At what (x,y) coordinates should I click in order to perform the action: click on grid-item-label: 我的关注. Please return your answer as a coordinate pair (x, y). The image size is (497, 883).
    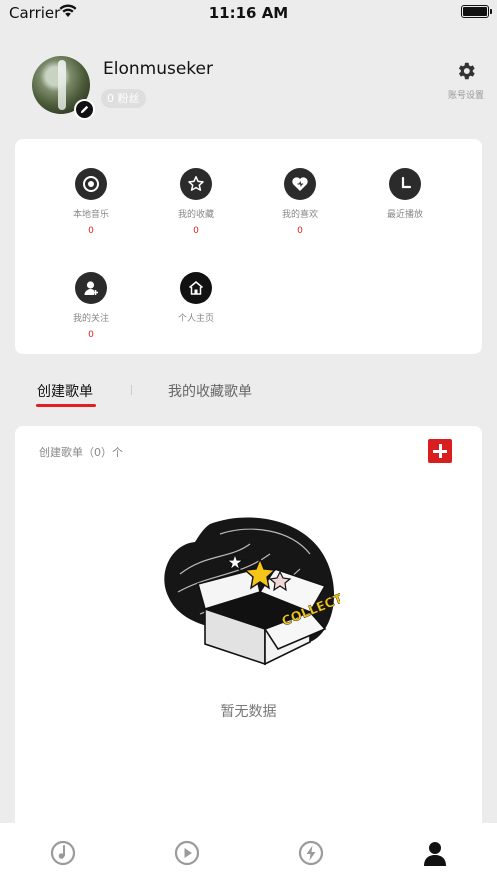
    Looking at the image, I should click on (90, 319).